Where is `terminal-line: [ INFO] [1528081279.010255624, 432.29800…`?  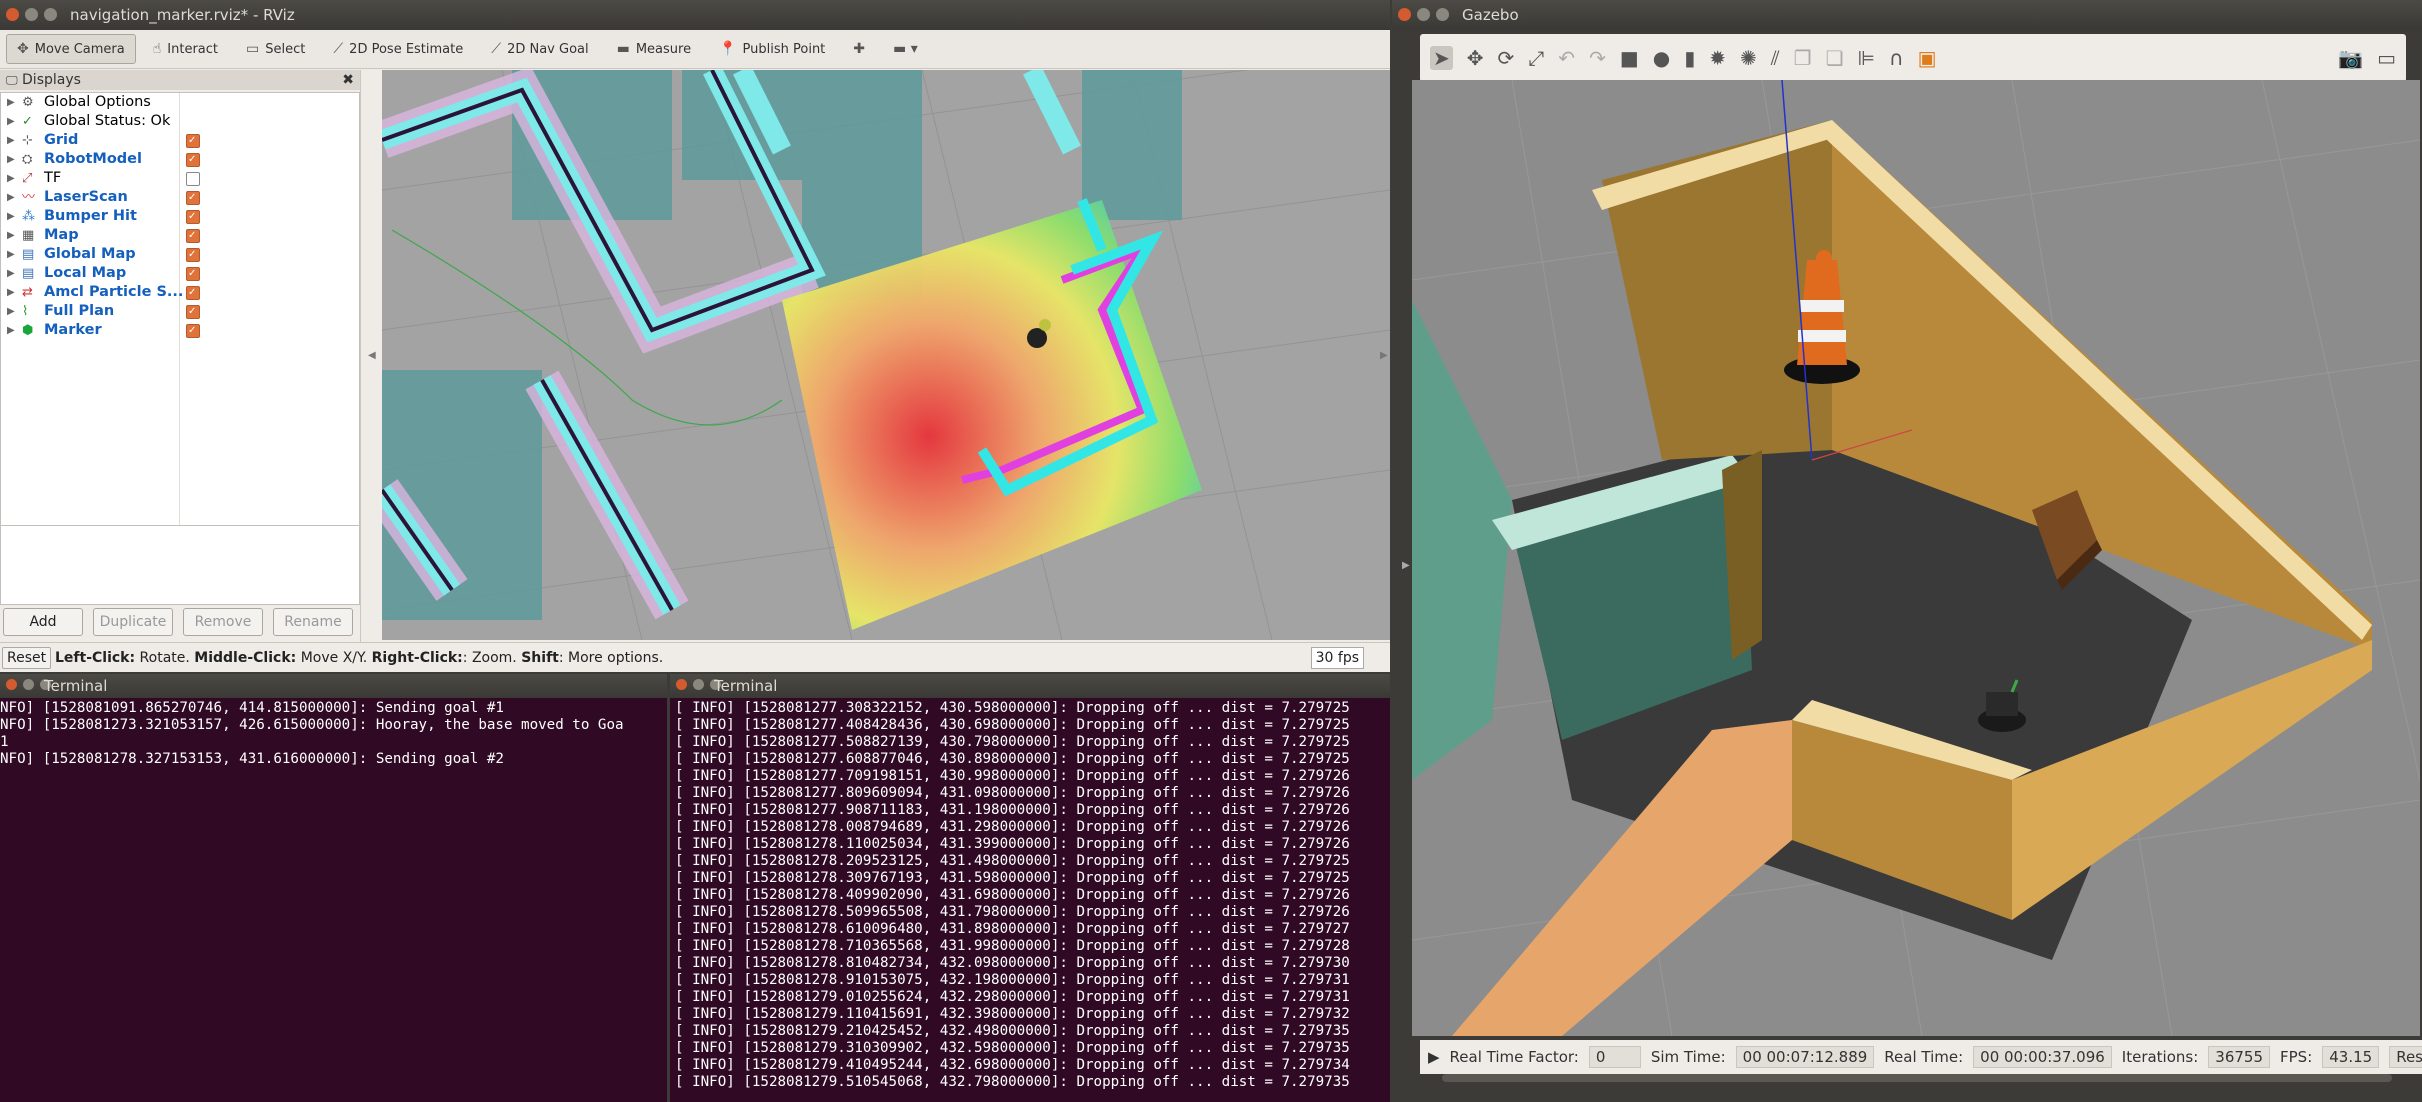
terminal-line: [ INFO] [1528081279.010255624, 432.29800… is located at coordinates (1012, 997).